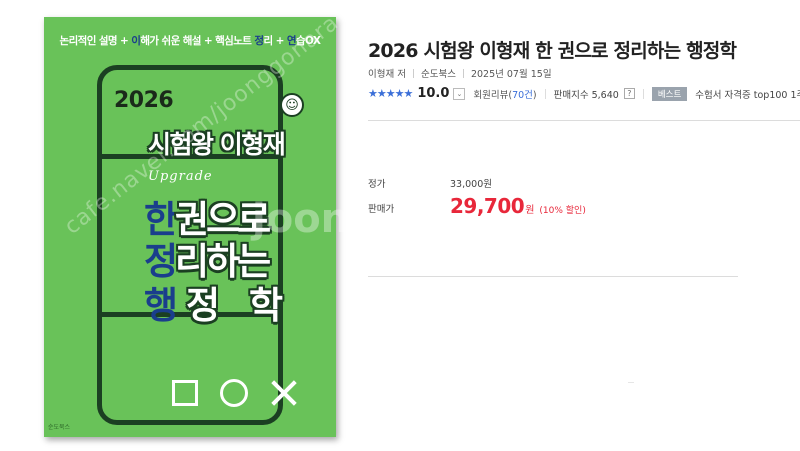 The height and width of the screenshot is (451, 800). Describe the element at coordinates (552, 51) in the screenshot. I see `product-title: 2026 시험왕 이형재 한 권으로 정리하는 행정학` at that location.